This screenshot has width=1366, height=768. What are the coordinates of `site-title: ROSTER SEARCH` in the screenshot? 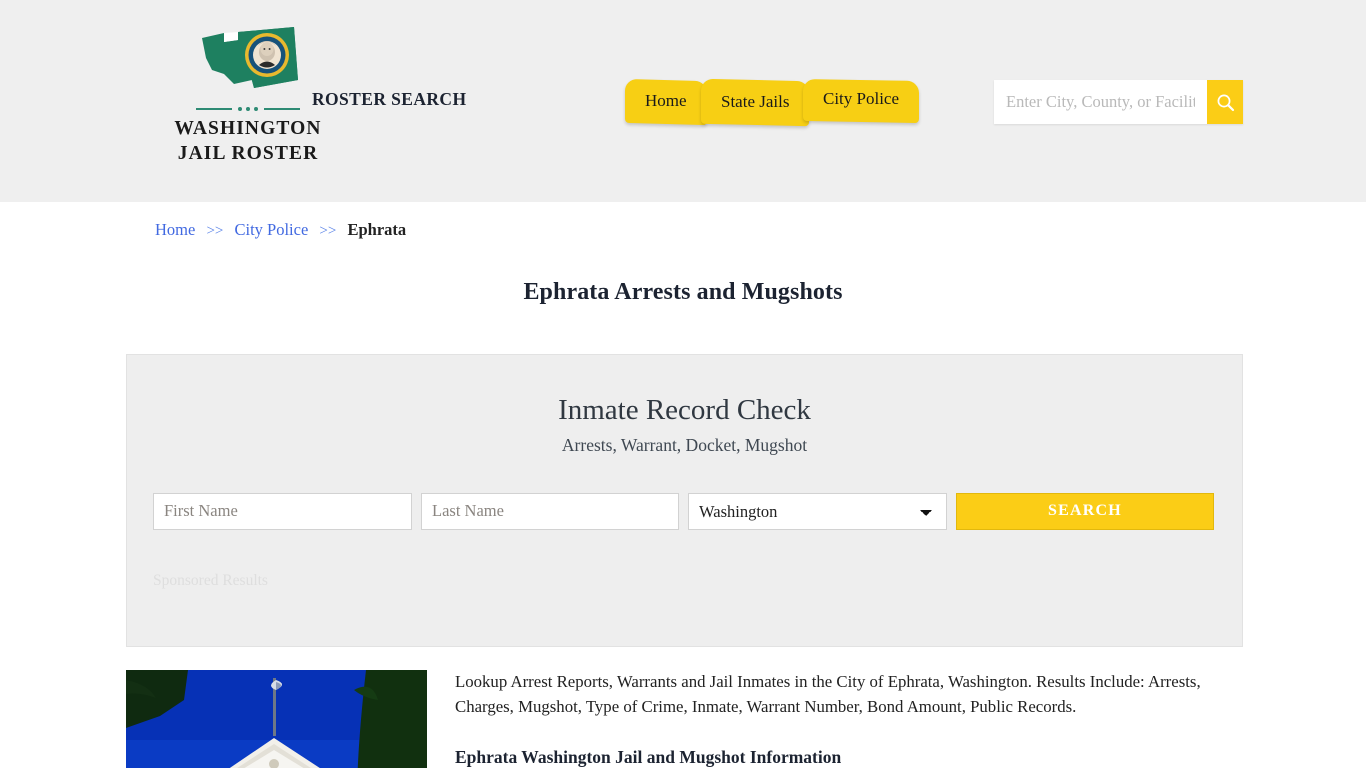 It's located at (389, 99).